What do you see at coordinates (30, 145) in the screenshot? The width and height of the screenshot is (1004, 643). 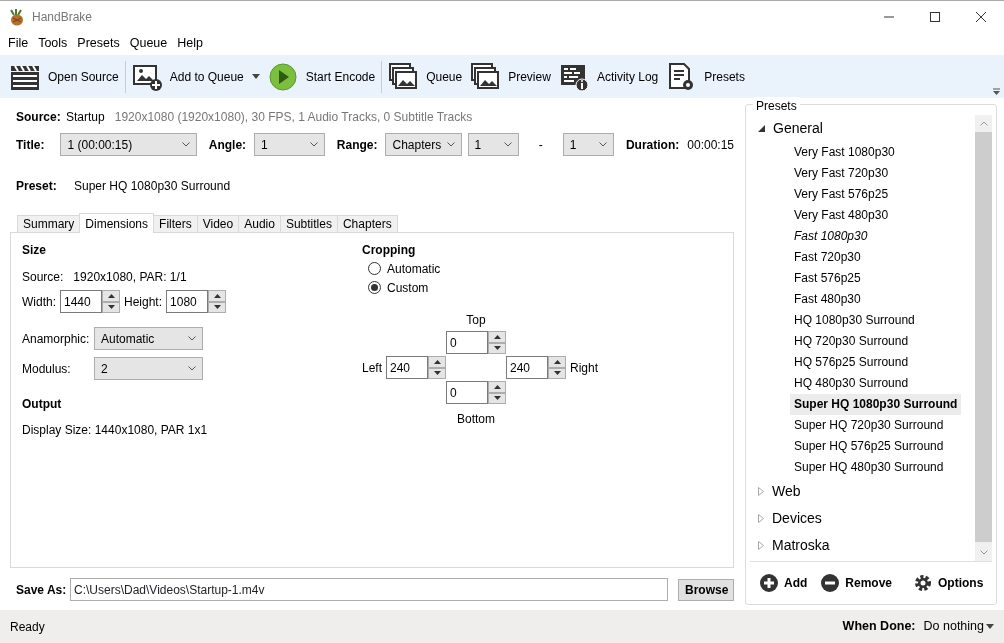 I see `field-label: Title:` at bounding box center [30, 145].